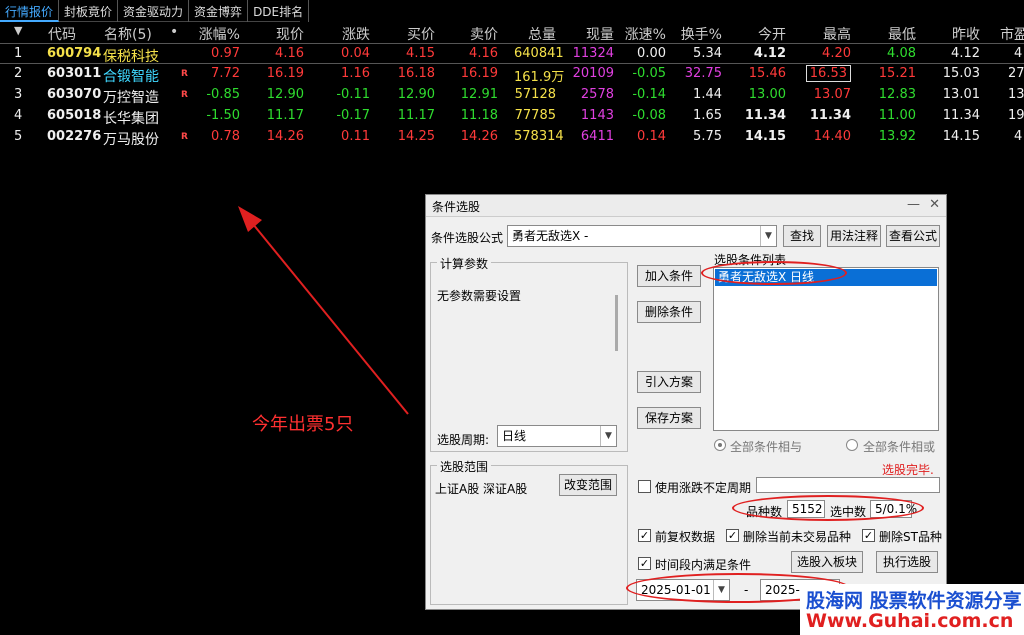  Describe the element at coordinates (529, 531) in the screenshot. I see `range-group: 选股范围 上证A股 深证A股 改变范围` at that location.